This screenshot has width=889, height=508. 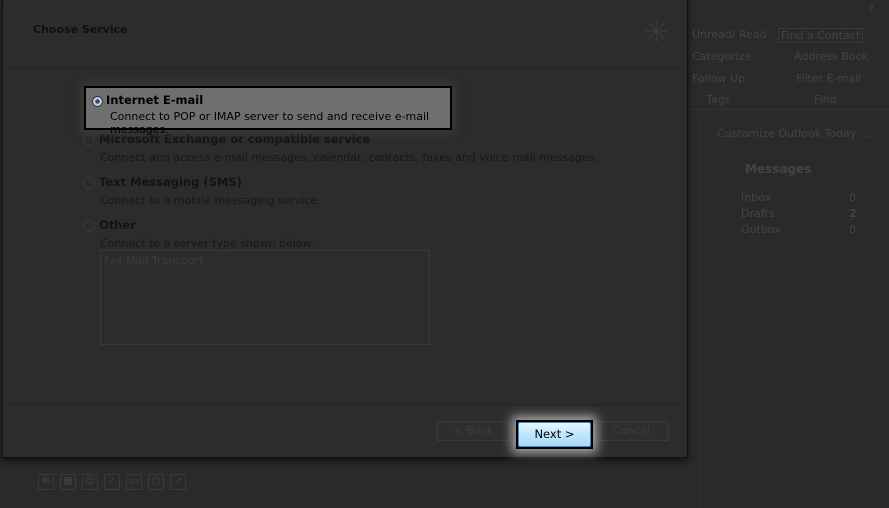 I want to click on next-button-highlight: Next >, so click(x=554, y=434).